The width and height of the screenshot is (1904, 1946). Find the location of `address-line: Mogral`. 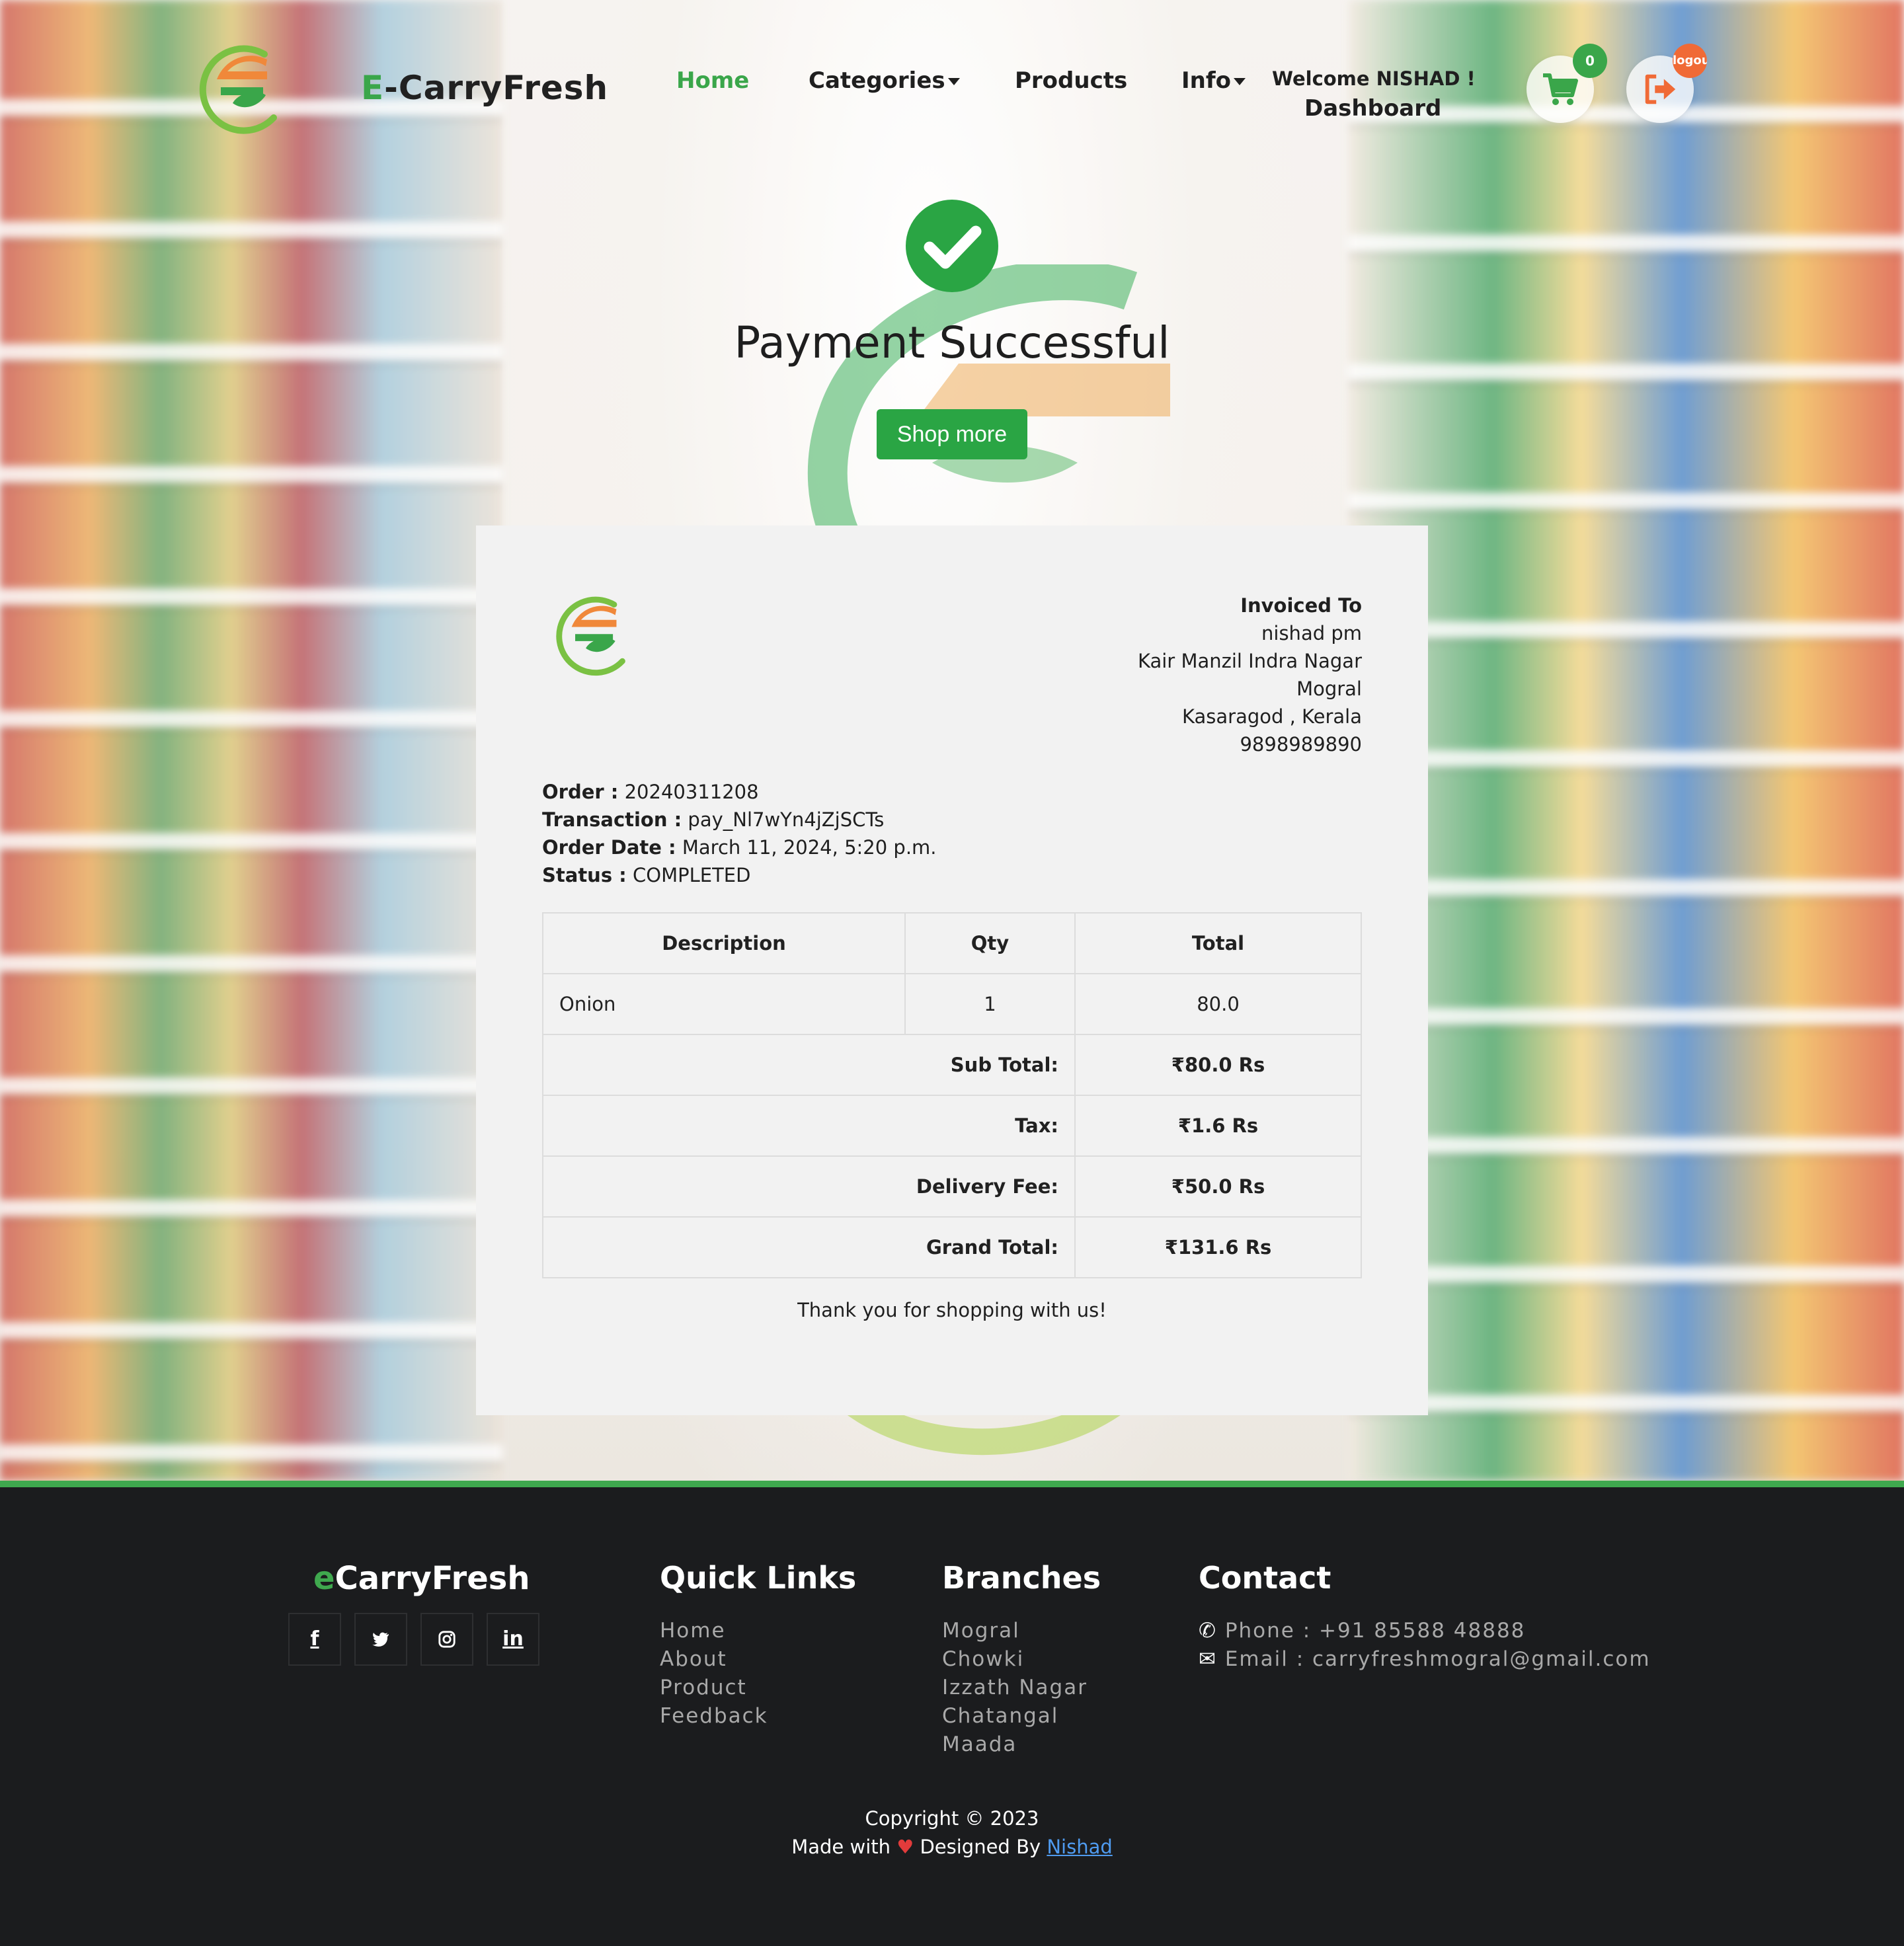

address-line: Mogral is located at coordinates (1329, 689).